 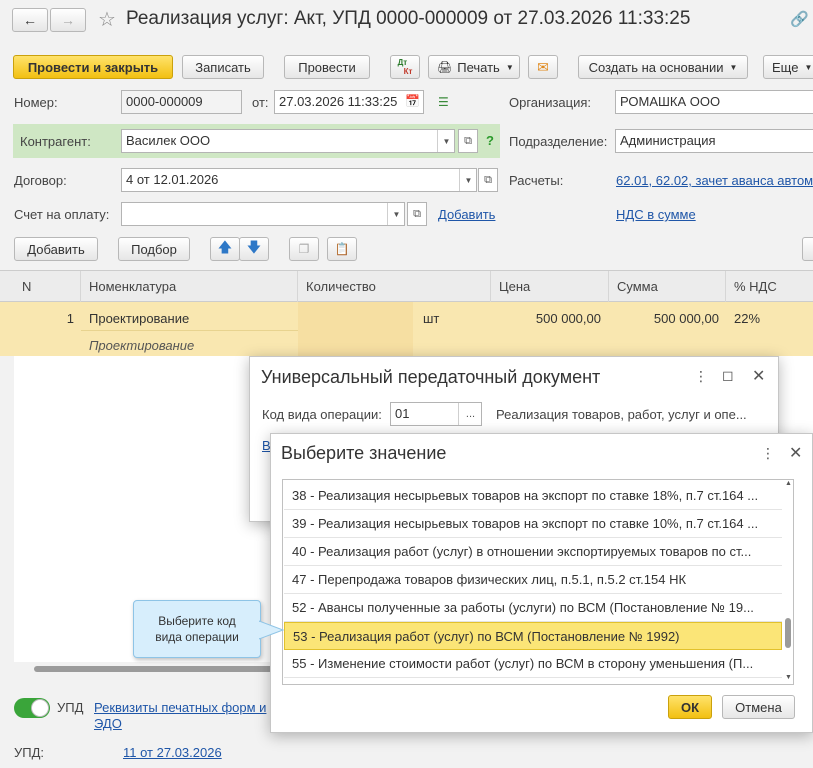 What do you see at coordinates (714, 180) in the screenshot?
I see `settlements-link: 62.01, 62.02, зачет аванса автом` at bounding box center [714, 180].